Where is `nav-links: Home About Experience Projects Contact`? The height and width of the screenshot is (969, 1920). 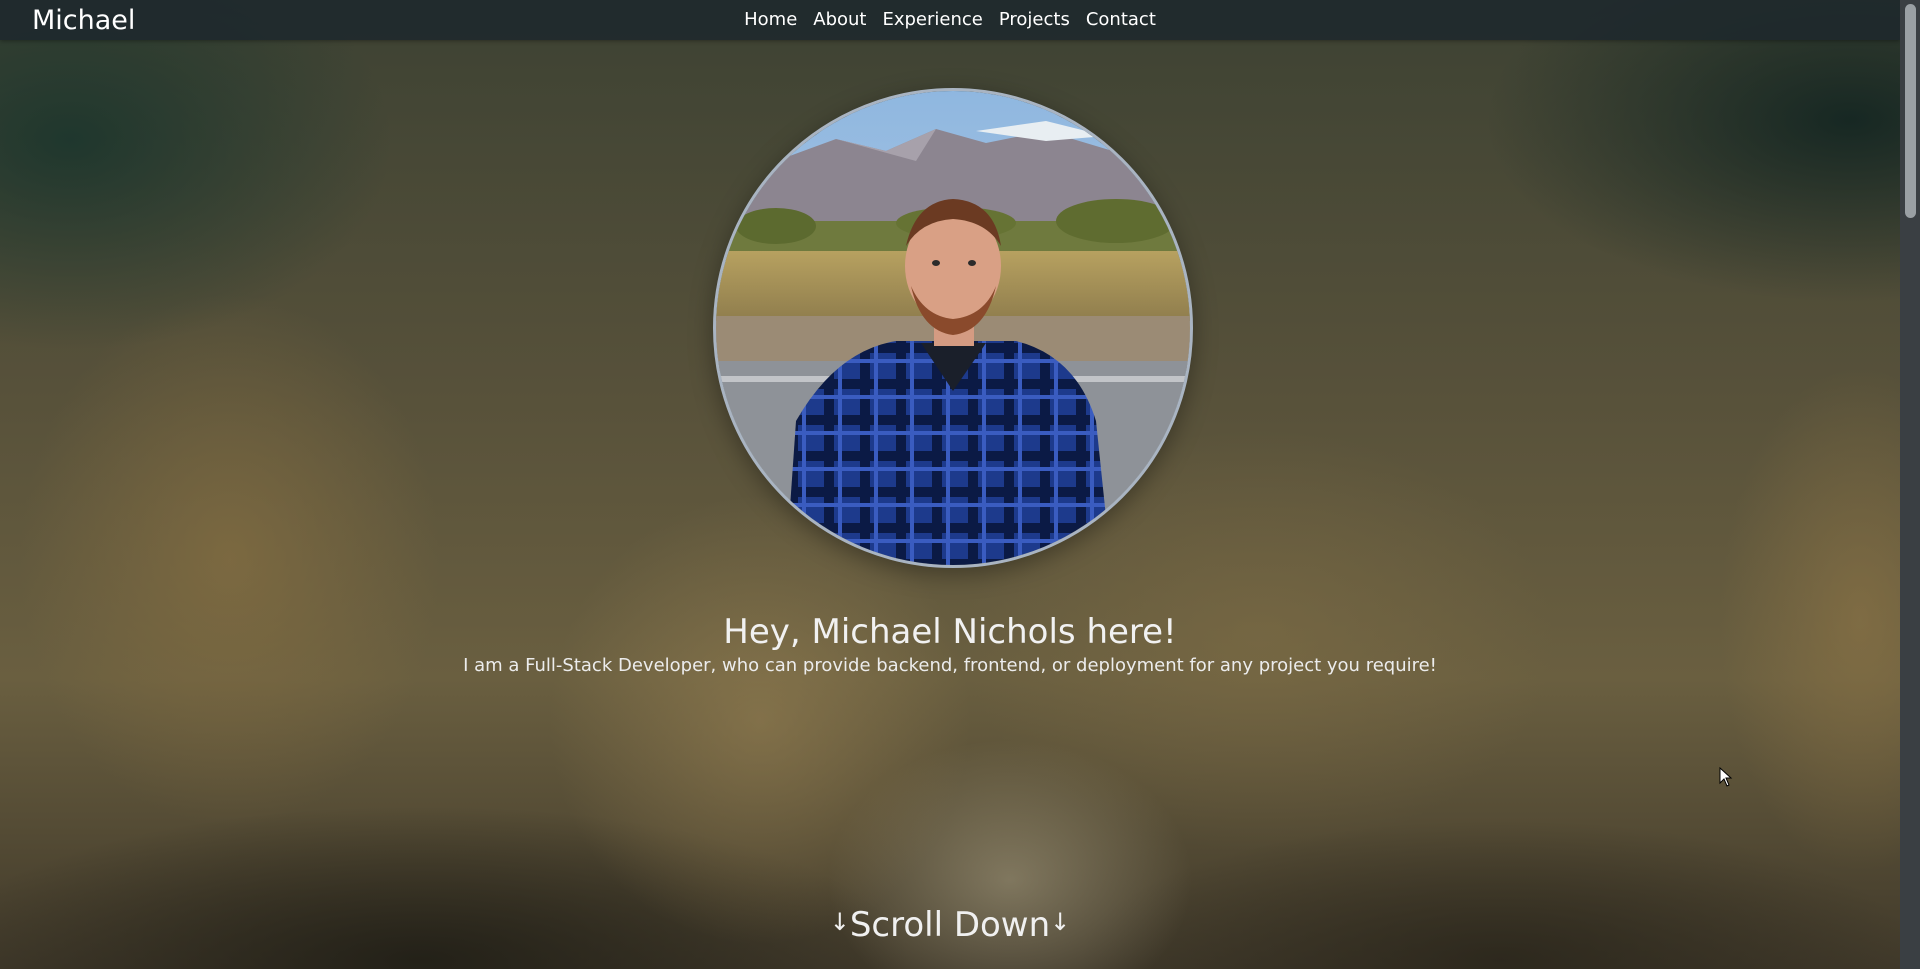
nav-links: Home About Experience Projects Contact is located at coordinates (950, 20).